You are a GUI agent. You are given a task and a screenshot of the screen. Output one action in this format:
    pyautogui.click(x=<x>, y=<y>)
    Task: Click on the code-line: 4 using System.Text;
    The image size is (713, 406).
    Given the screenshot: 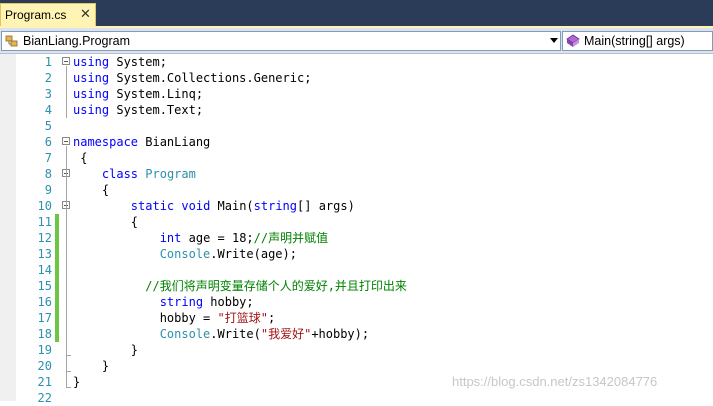 What is the action you would take?
    pyautogui.click(x=356, y=110)
    